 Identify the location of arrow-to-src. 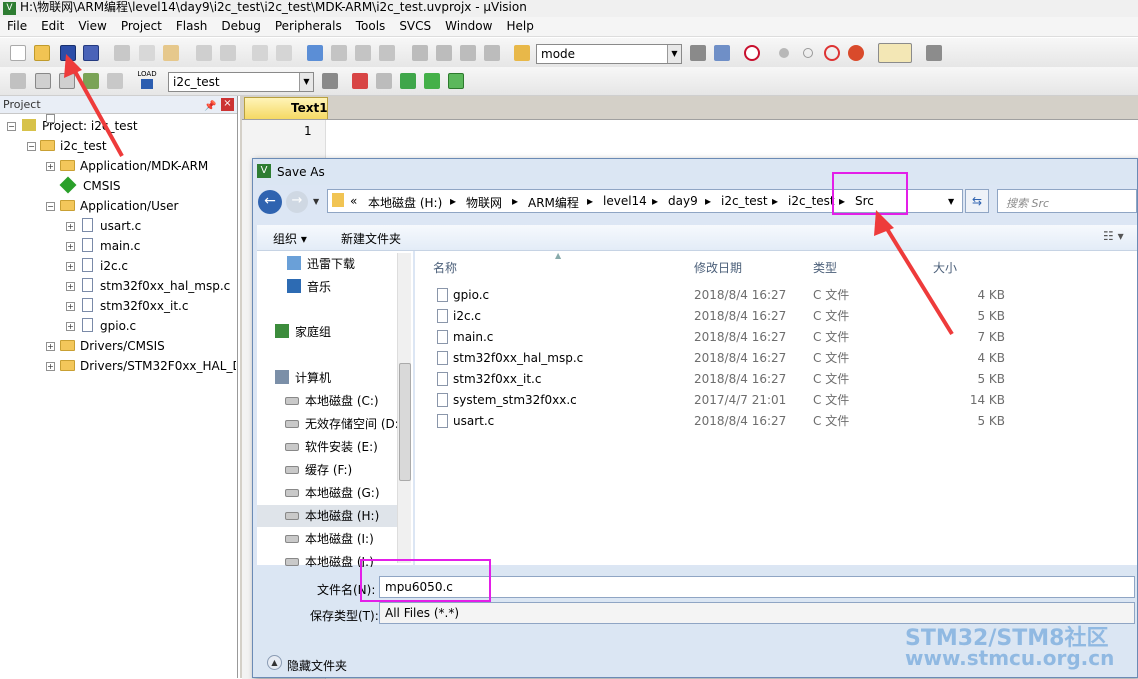
(918, 279).